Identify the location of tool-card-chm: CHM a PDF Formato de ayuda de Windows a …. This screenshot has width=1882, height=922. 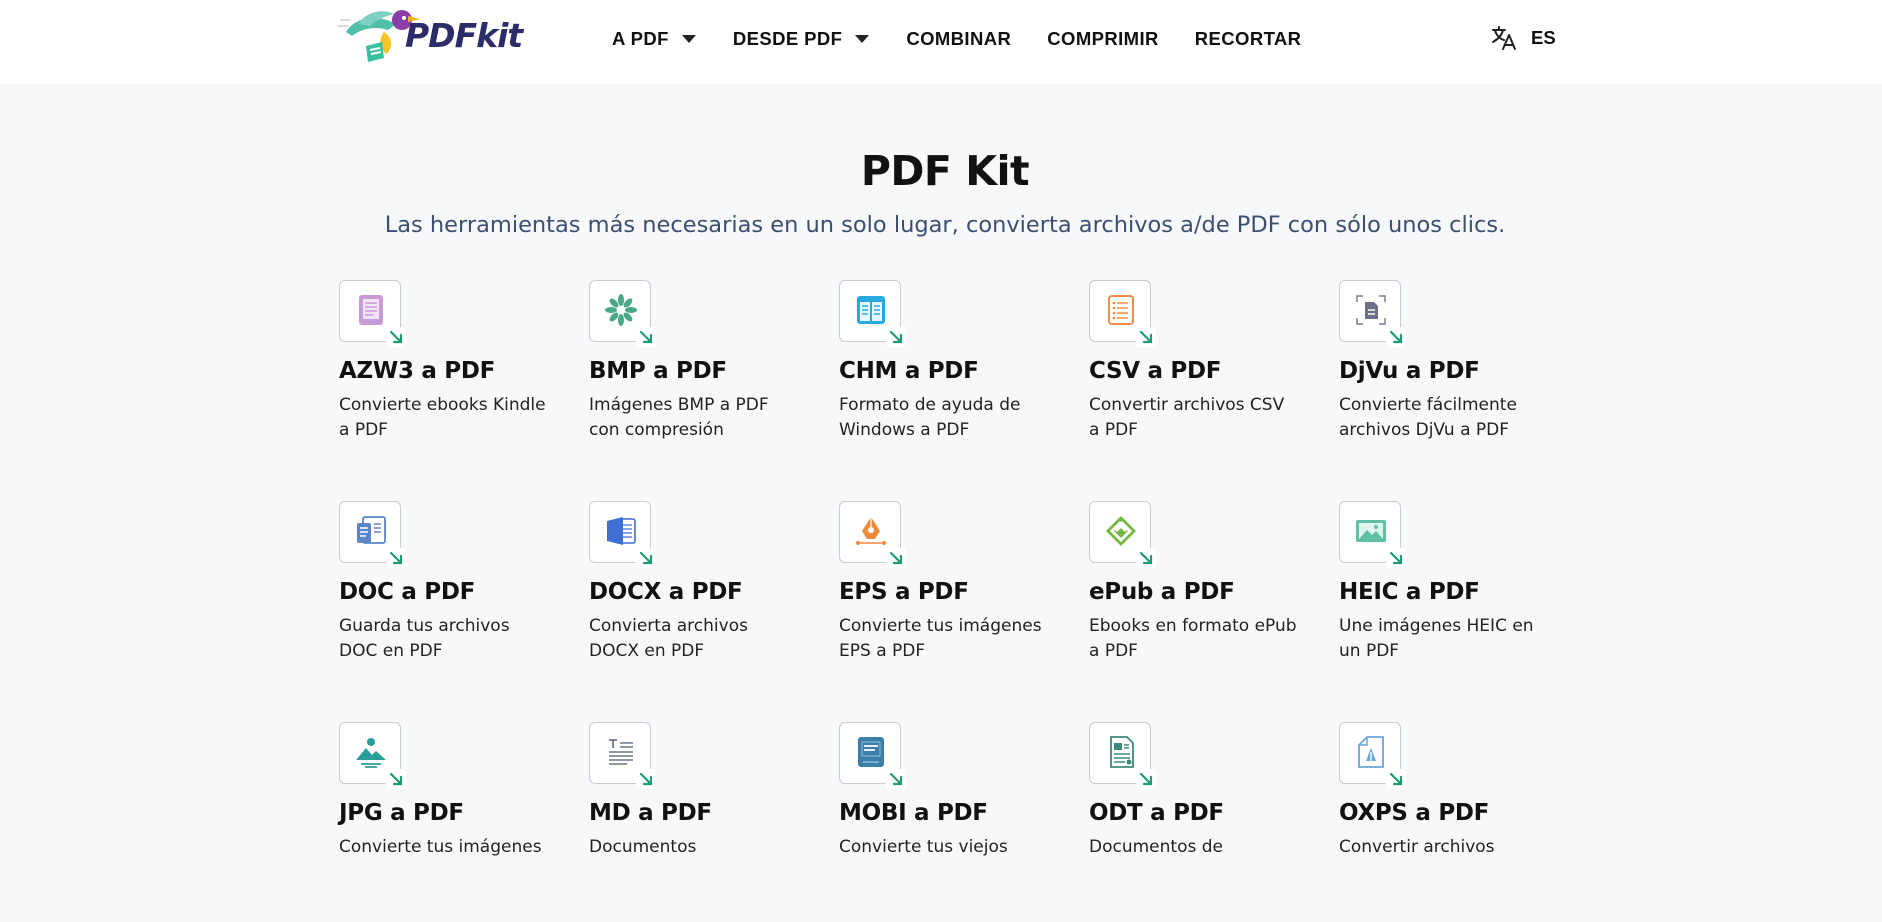
(944, 380).